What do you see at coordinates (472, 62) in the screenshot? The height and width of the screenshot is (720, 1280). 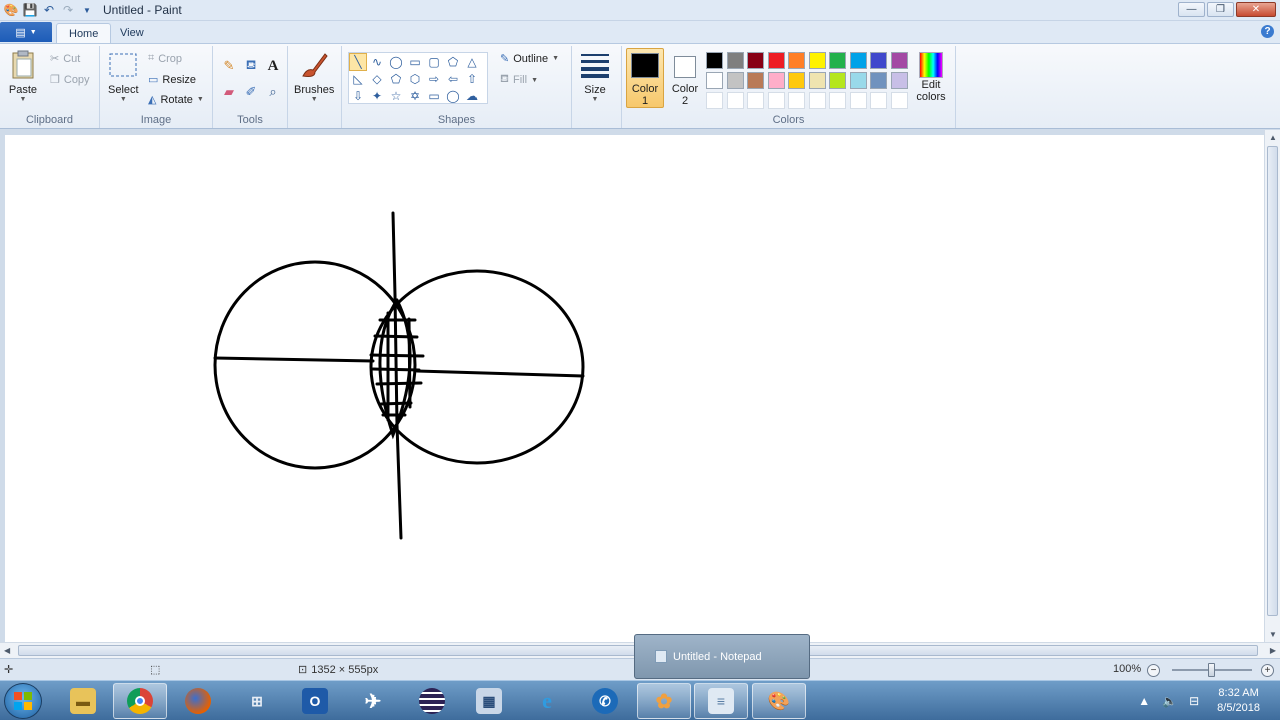 I see `triangle-shape-icon: △` at bounding box center [472, 62].